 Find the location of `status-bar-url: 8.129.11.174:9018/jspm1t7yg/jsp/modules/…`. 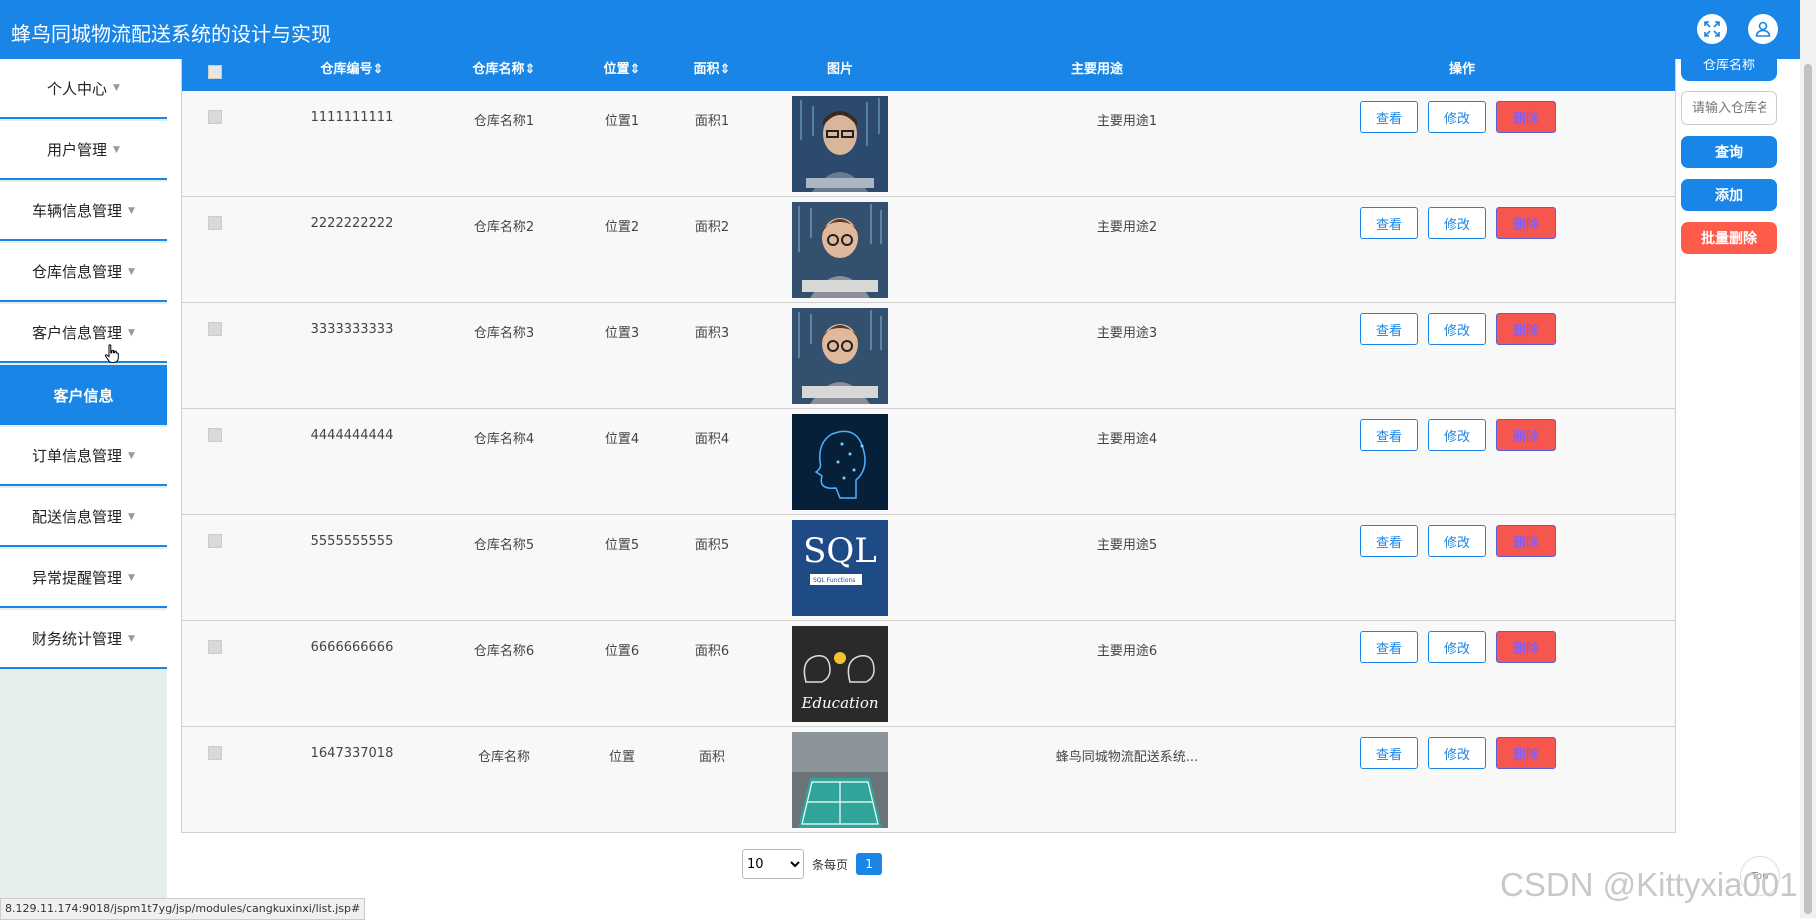

status-bar-url: 8.129.11.174:9018/jspm1t7yg/jsp/modules/… is located at coordinates (183, 909).